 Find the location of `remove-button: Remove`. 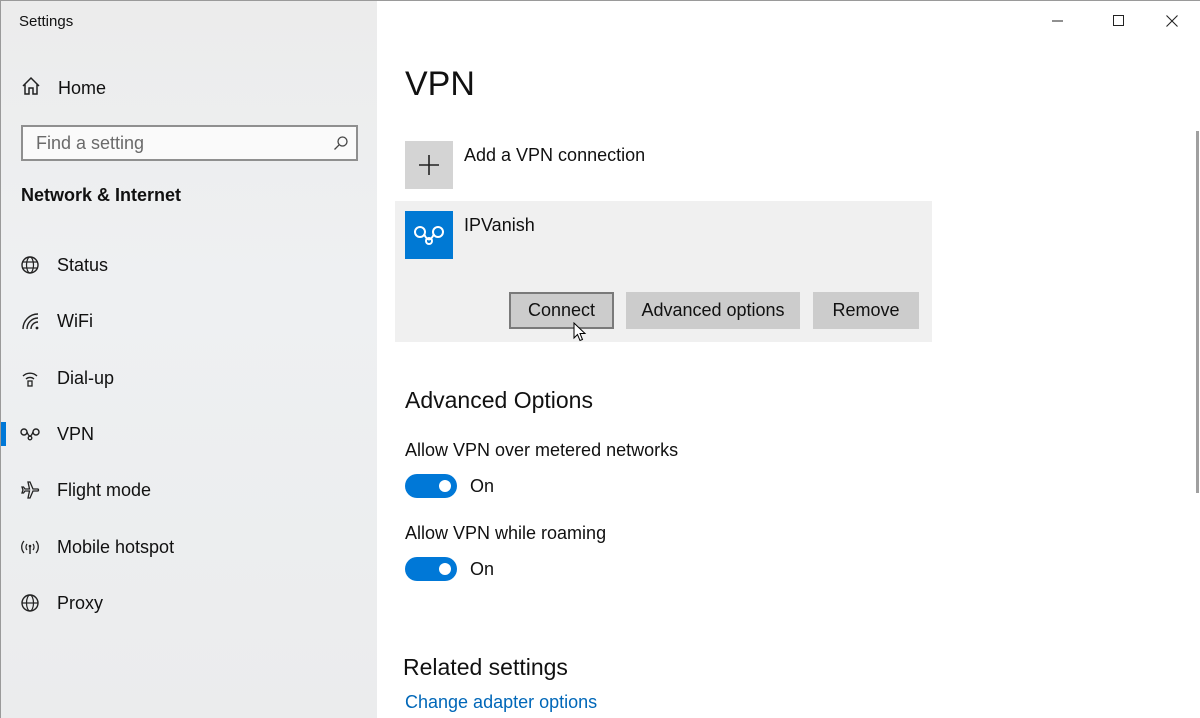

remove-button: Remove is located at coordinates (866, 310).